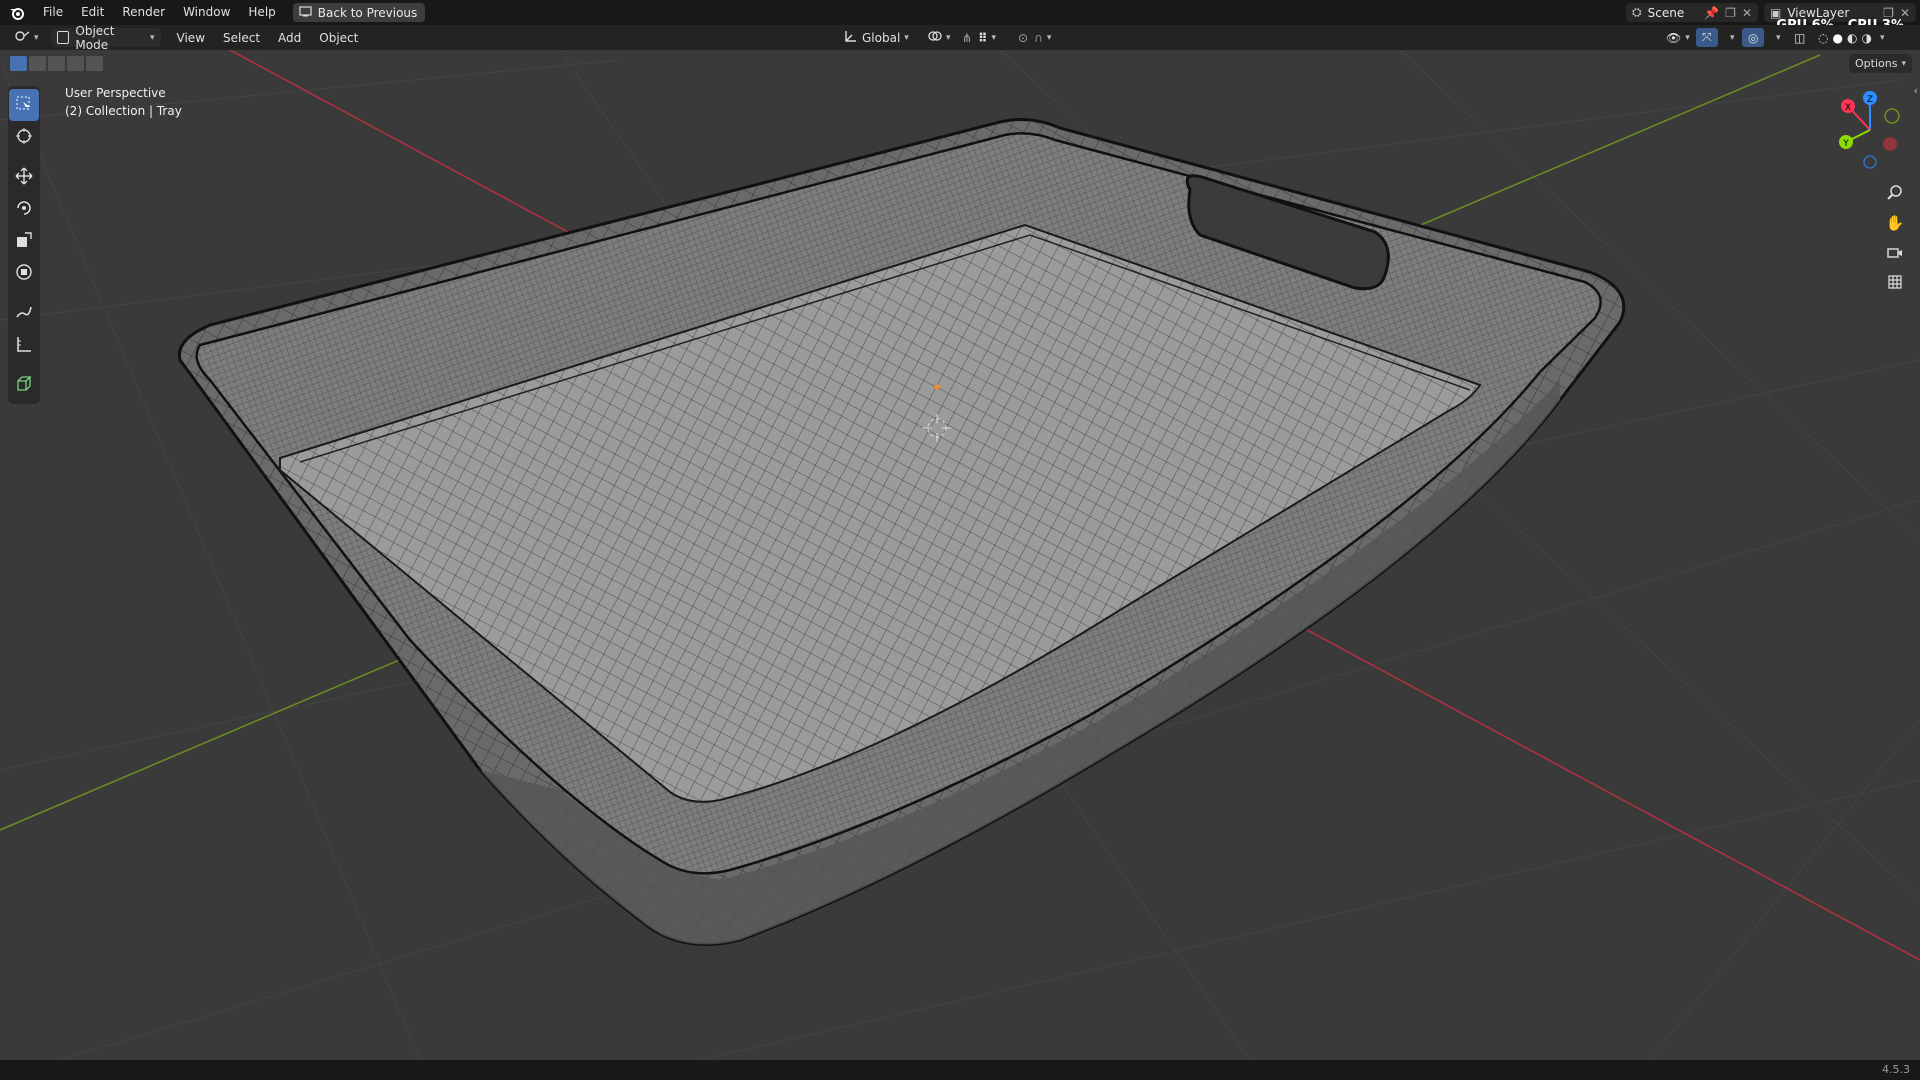 Image resolution: width=1920 pixels, height=1080 pixels. Describe the element at coordinates (92, 12) in the screenshot. I see `menu-edit: Edit` at that location.